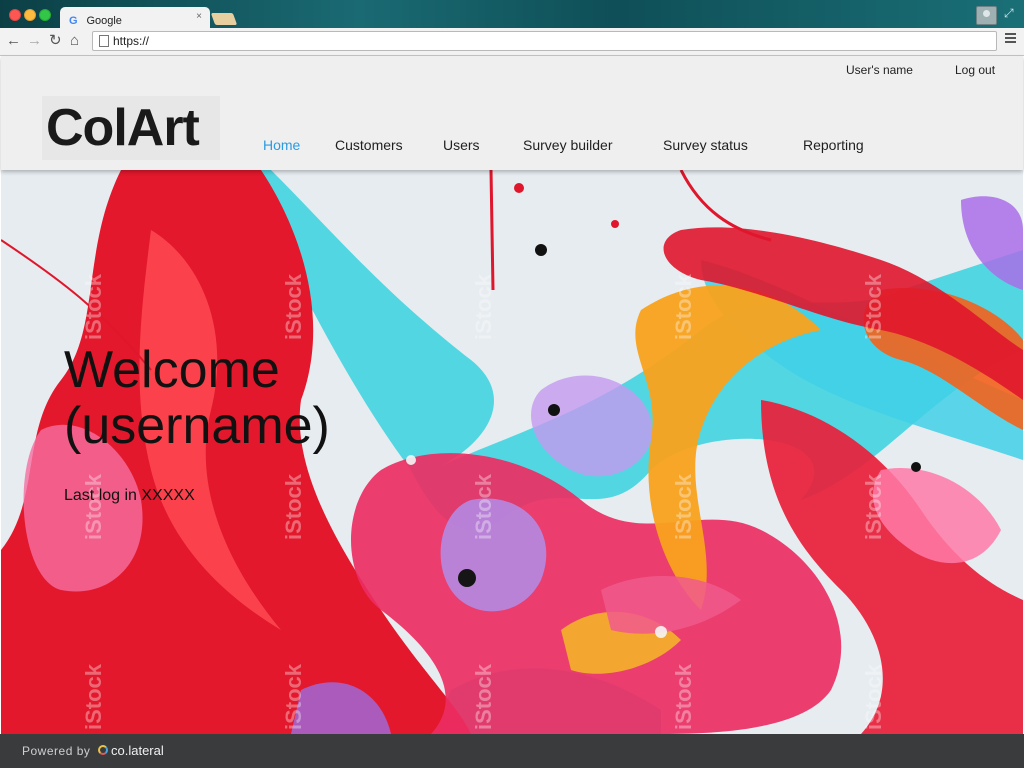 Image resolution: width=1024 pixels, height=768 pixels. What do you see at coordinates (512, 14) in the screenshot?
I see `browser-titlebar: G Google × ⤢` at bounding box center [512, 14].